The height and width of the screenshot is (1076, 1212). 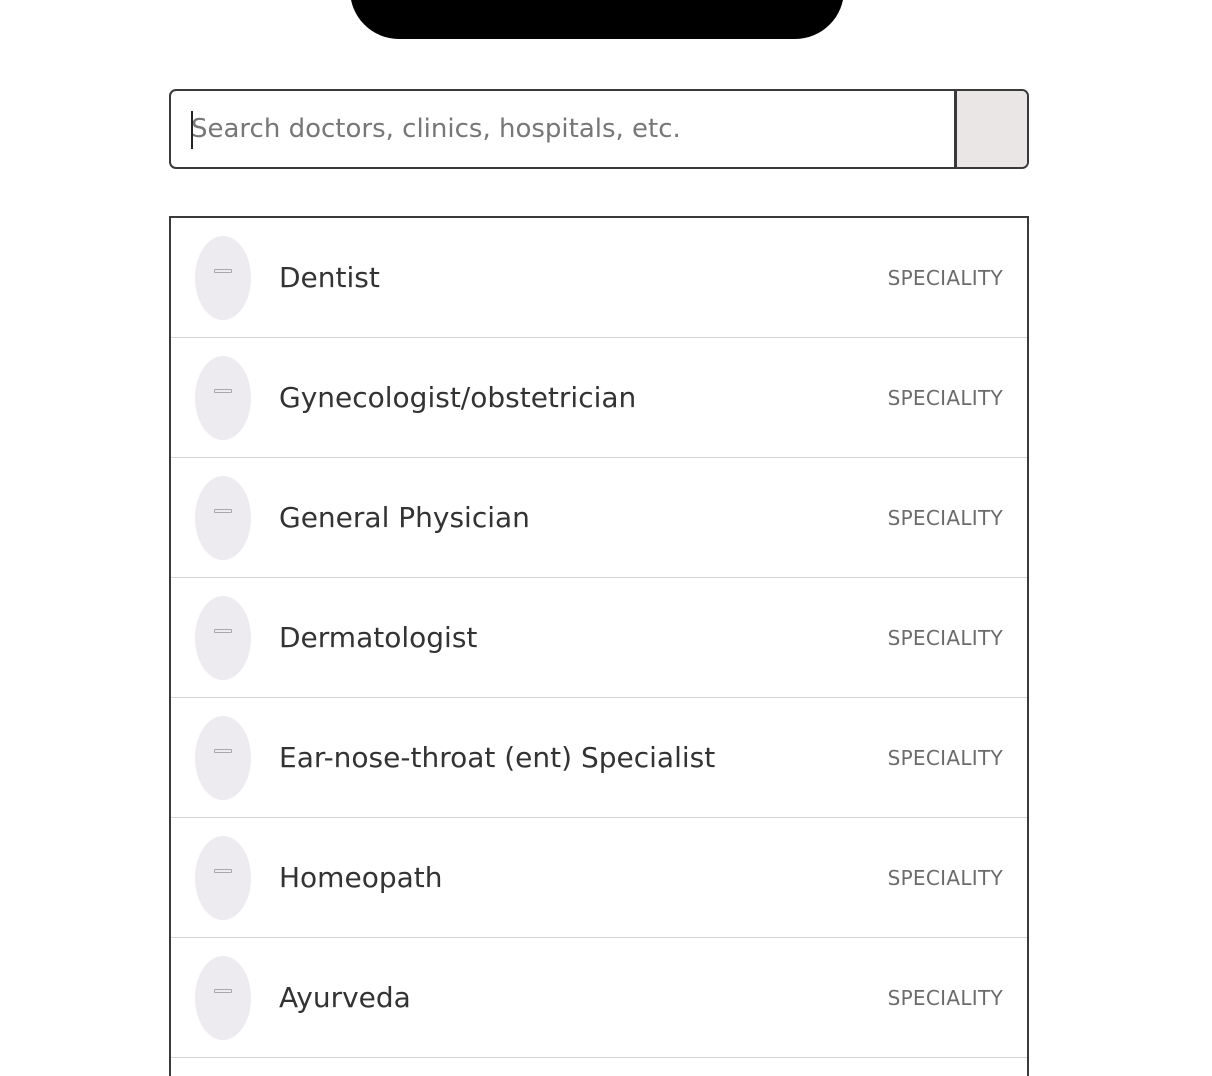 I want to click on list-item: General Physician SPECIALITY, so click(x=599, y=518).